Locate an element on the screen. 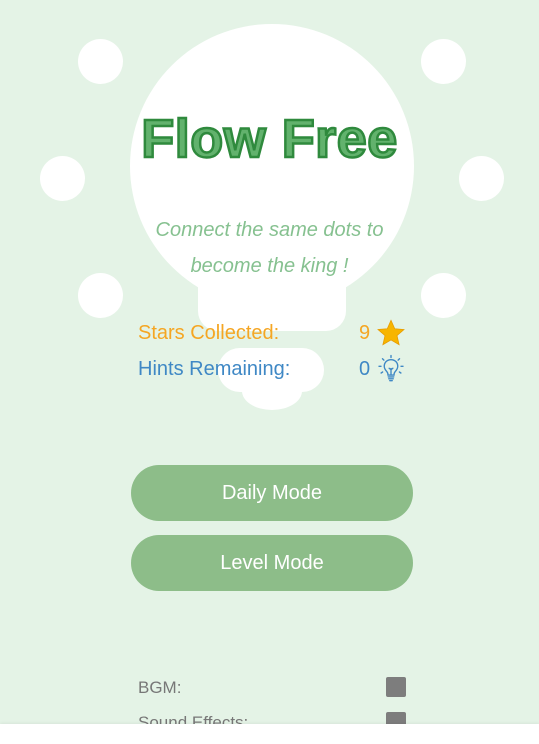  daily-mode-button: Daily Mode is located at coordinates (272, 493).